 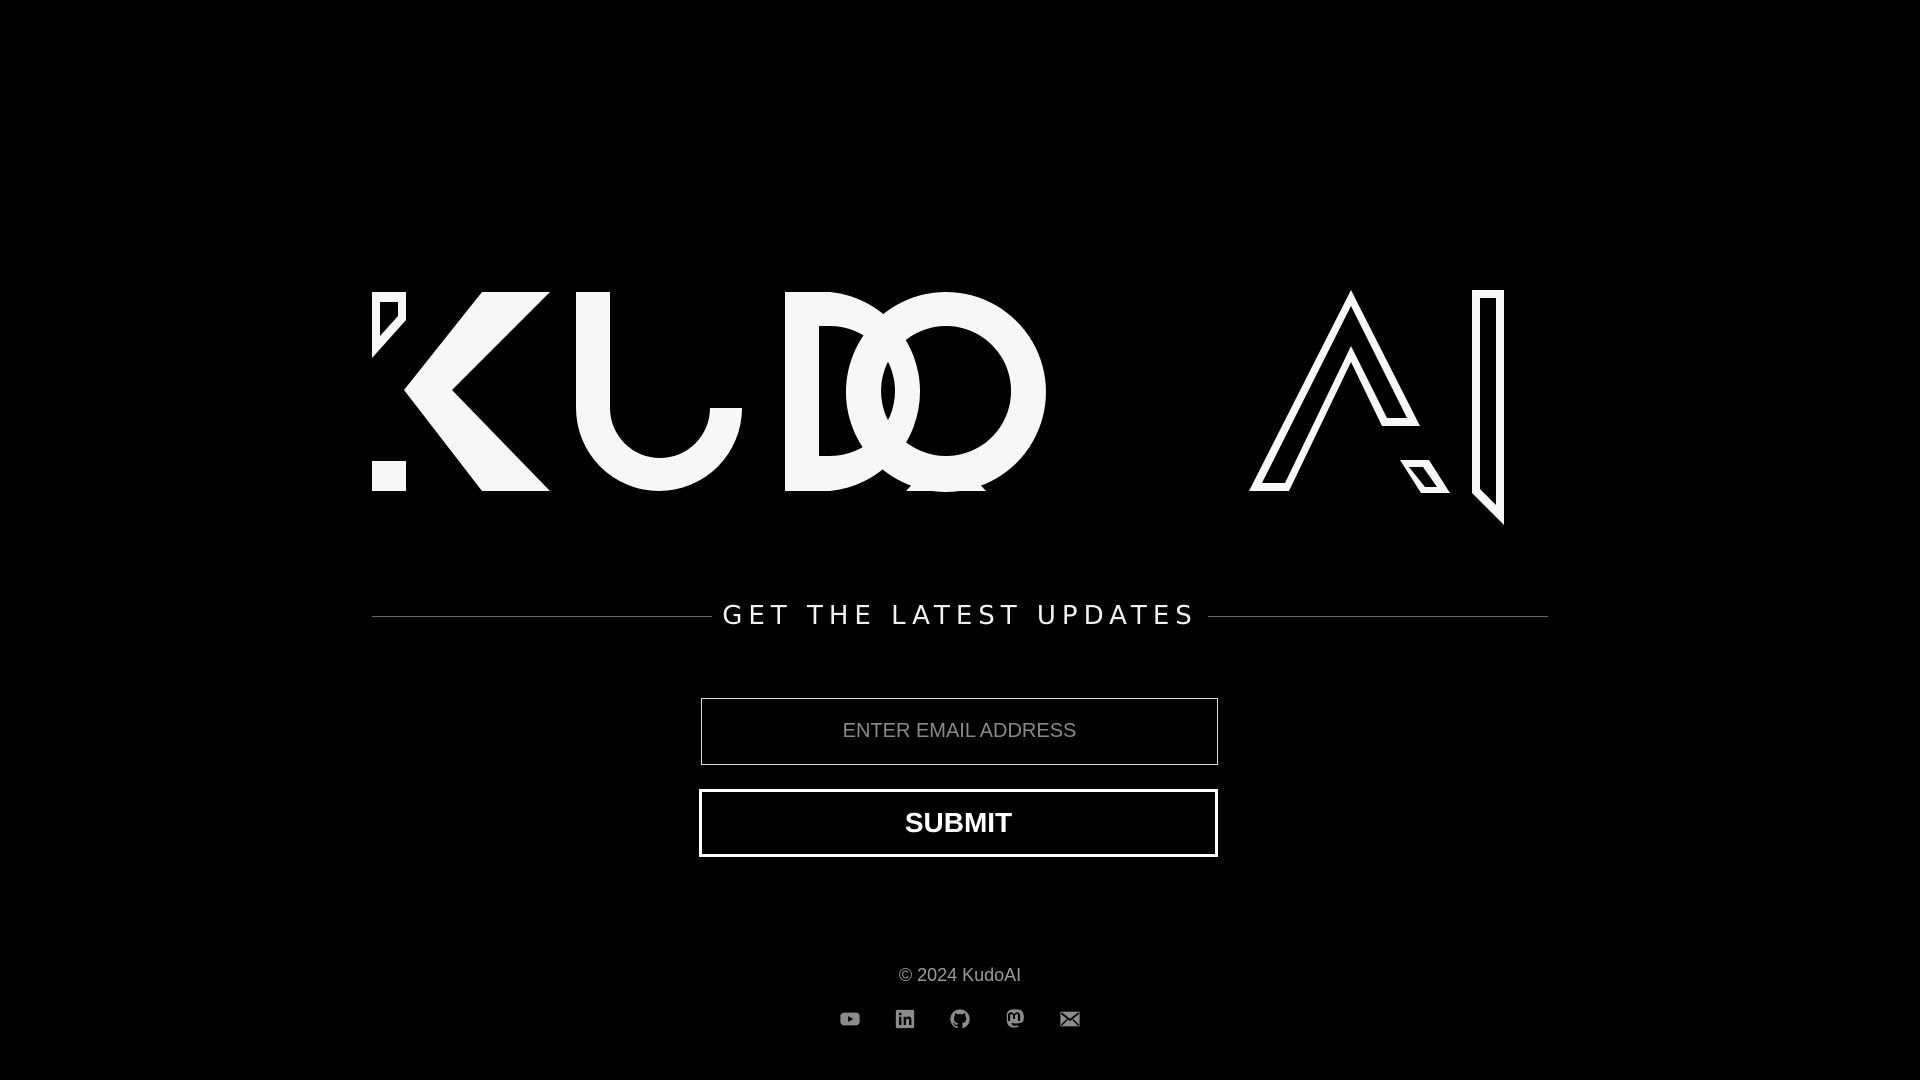 I want to click on copyright-text: © 2024 KudoAI, so click(x=960, y=975).